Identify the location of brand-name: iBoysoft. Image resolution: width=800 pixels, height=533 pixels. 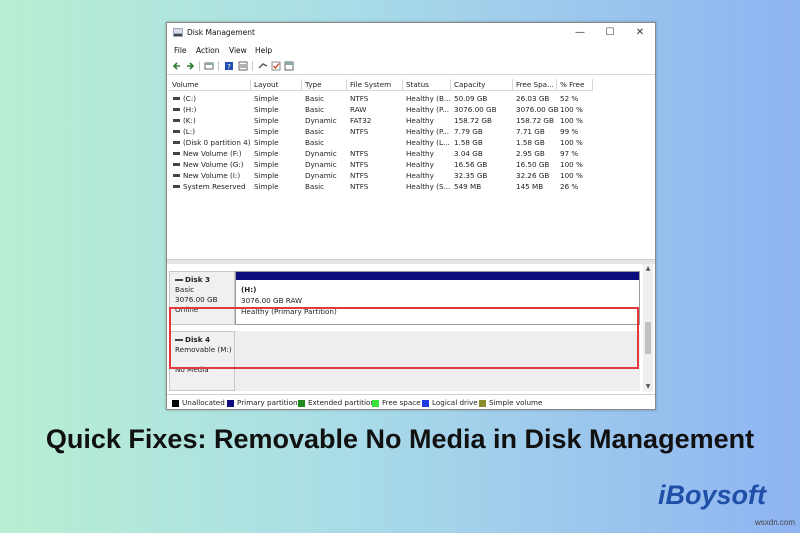
(712, 495).